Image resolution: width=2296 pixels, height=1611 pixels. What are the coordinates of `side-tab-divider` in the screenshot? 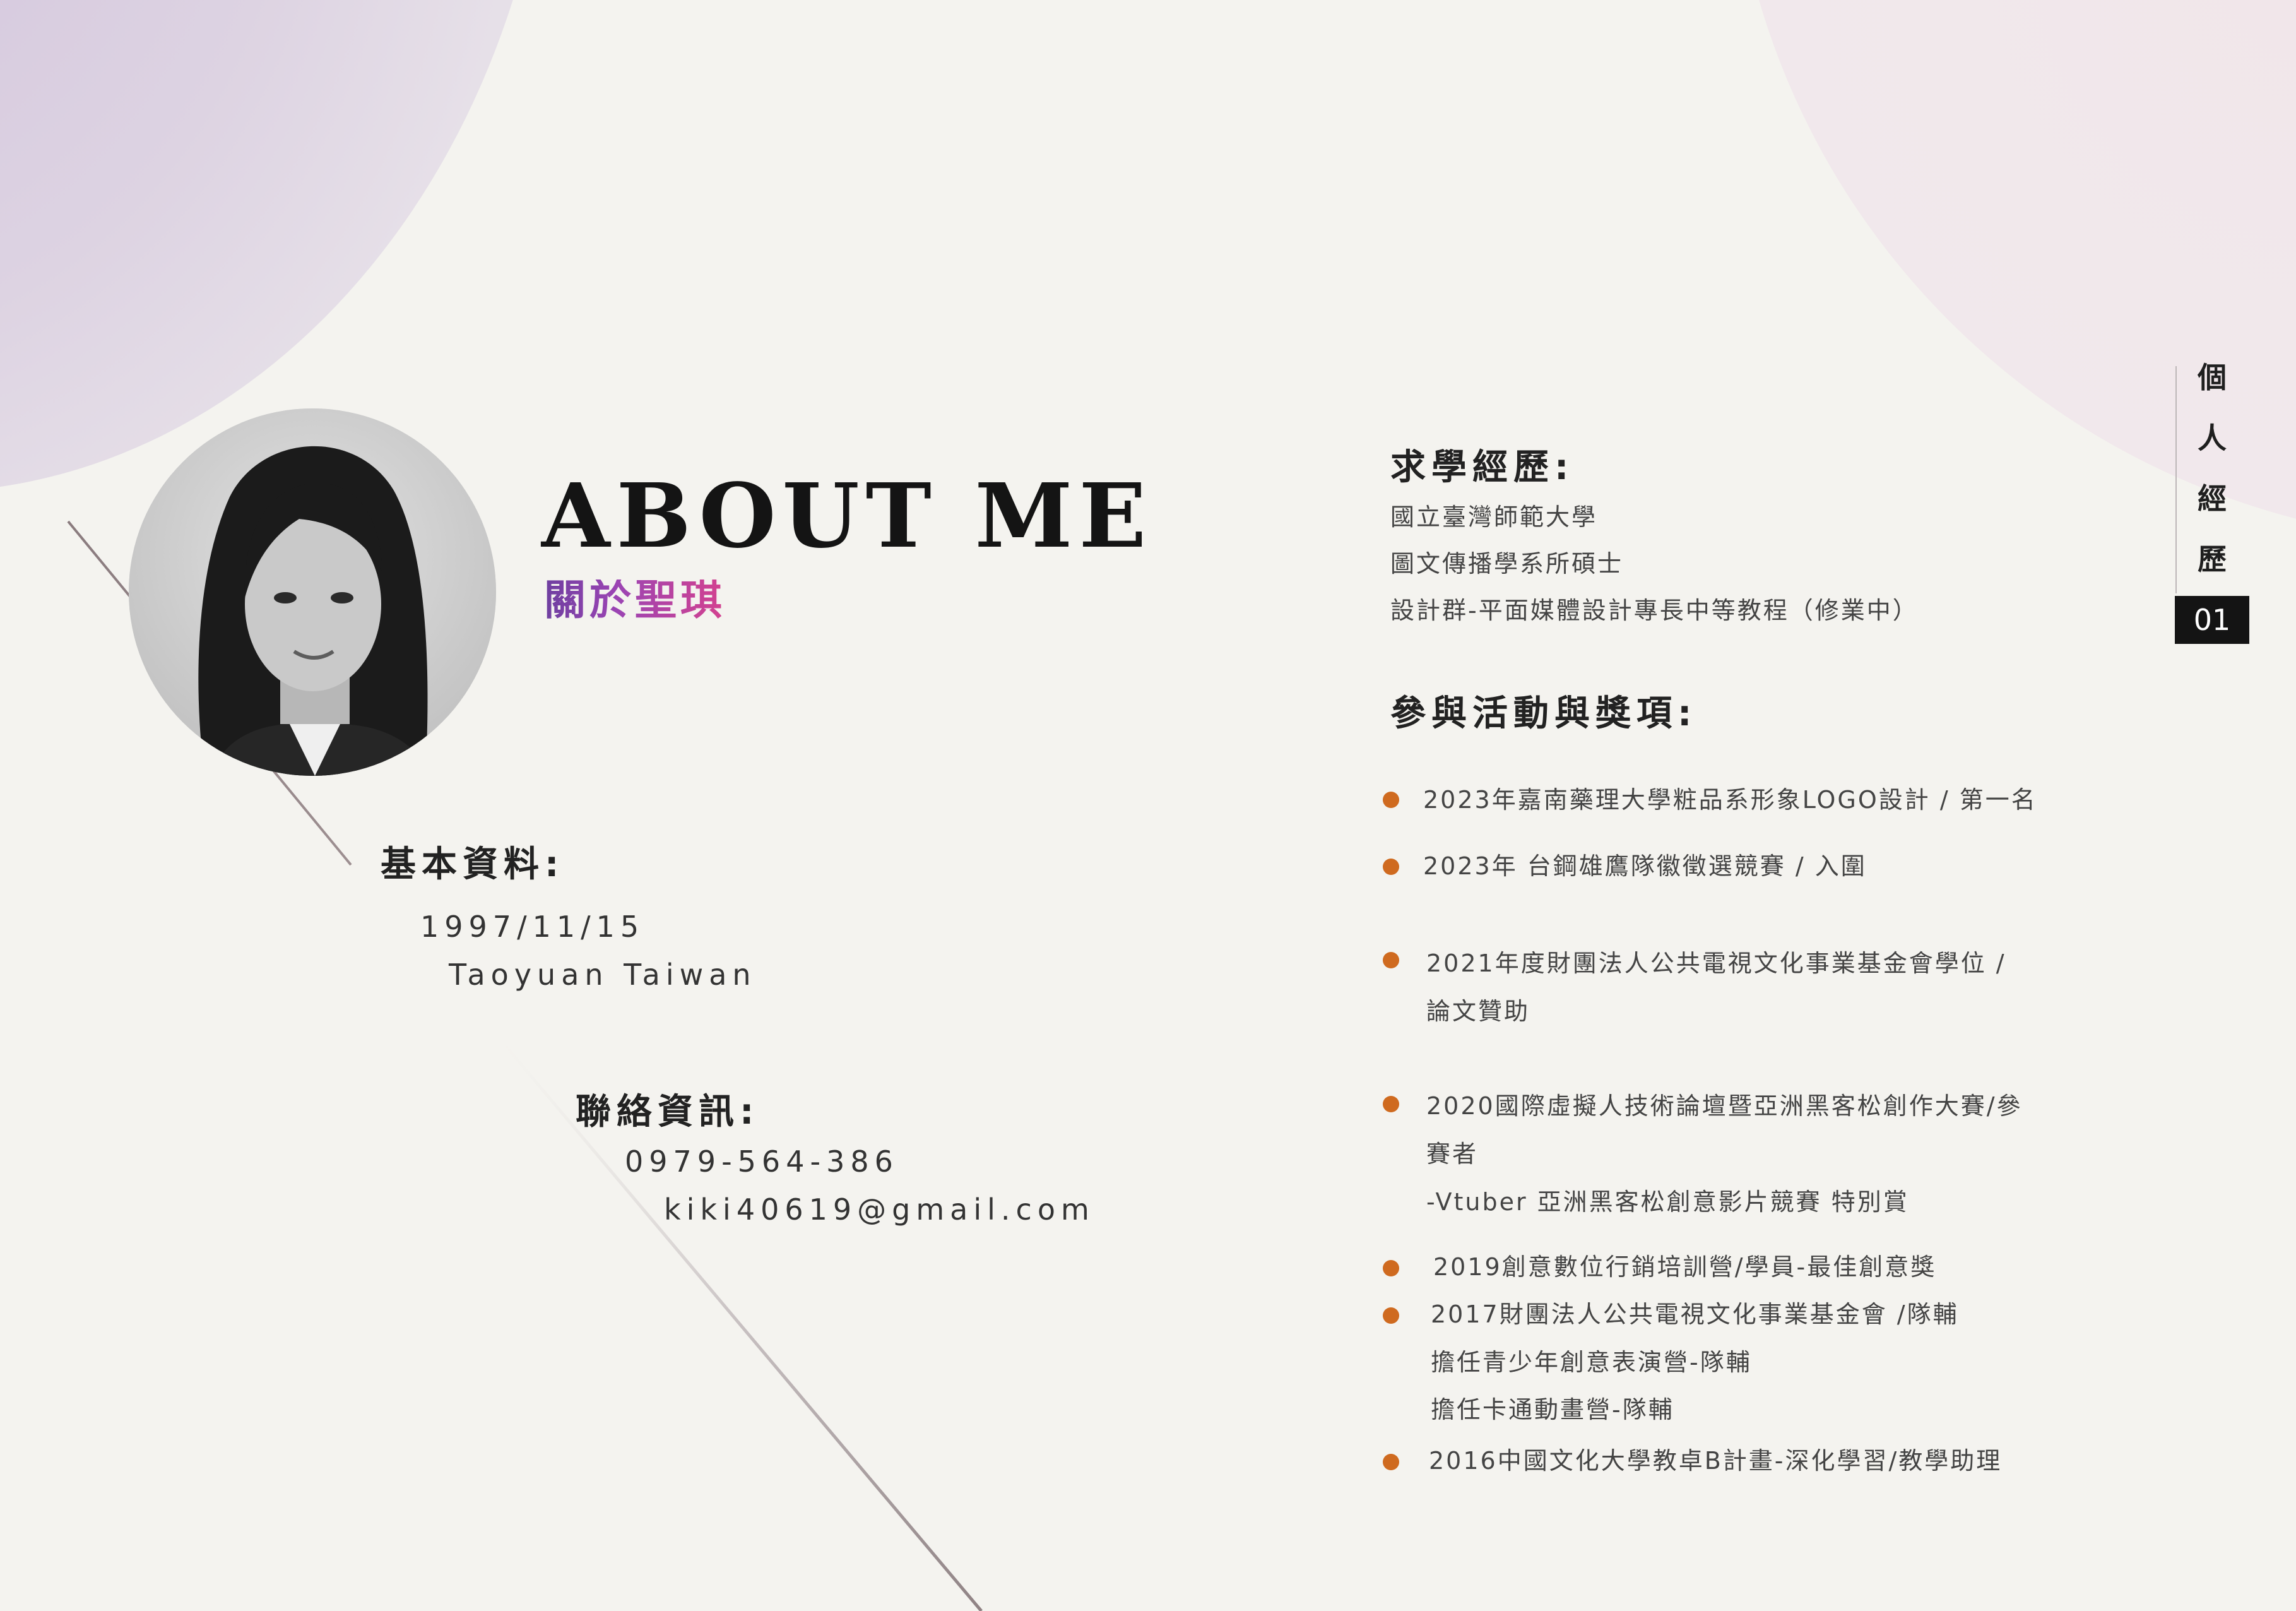 It's located at (2176, 480).